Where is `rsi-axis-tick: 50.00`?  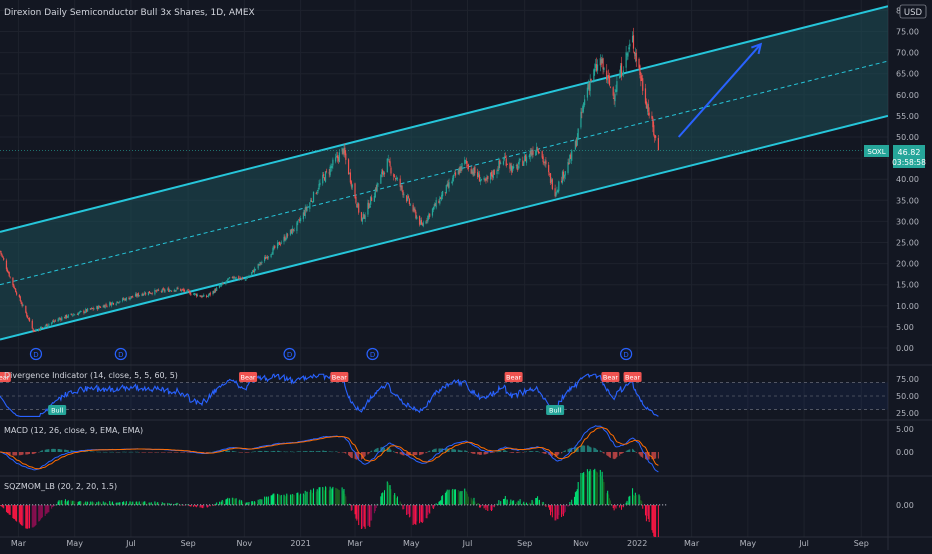
rsi-axis-tick: 50.00 is located at coordinates (907, 396).